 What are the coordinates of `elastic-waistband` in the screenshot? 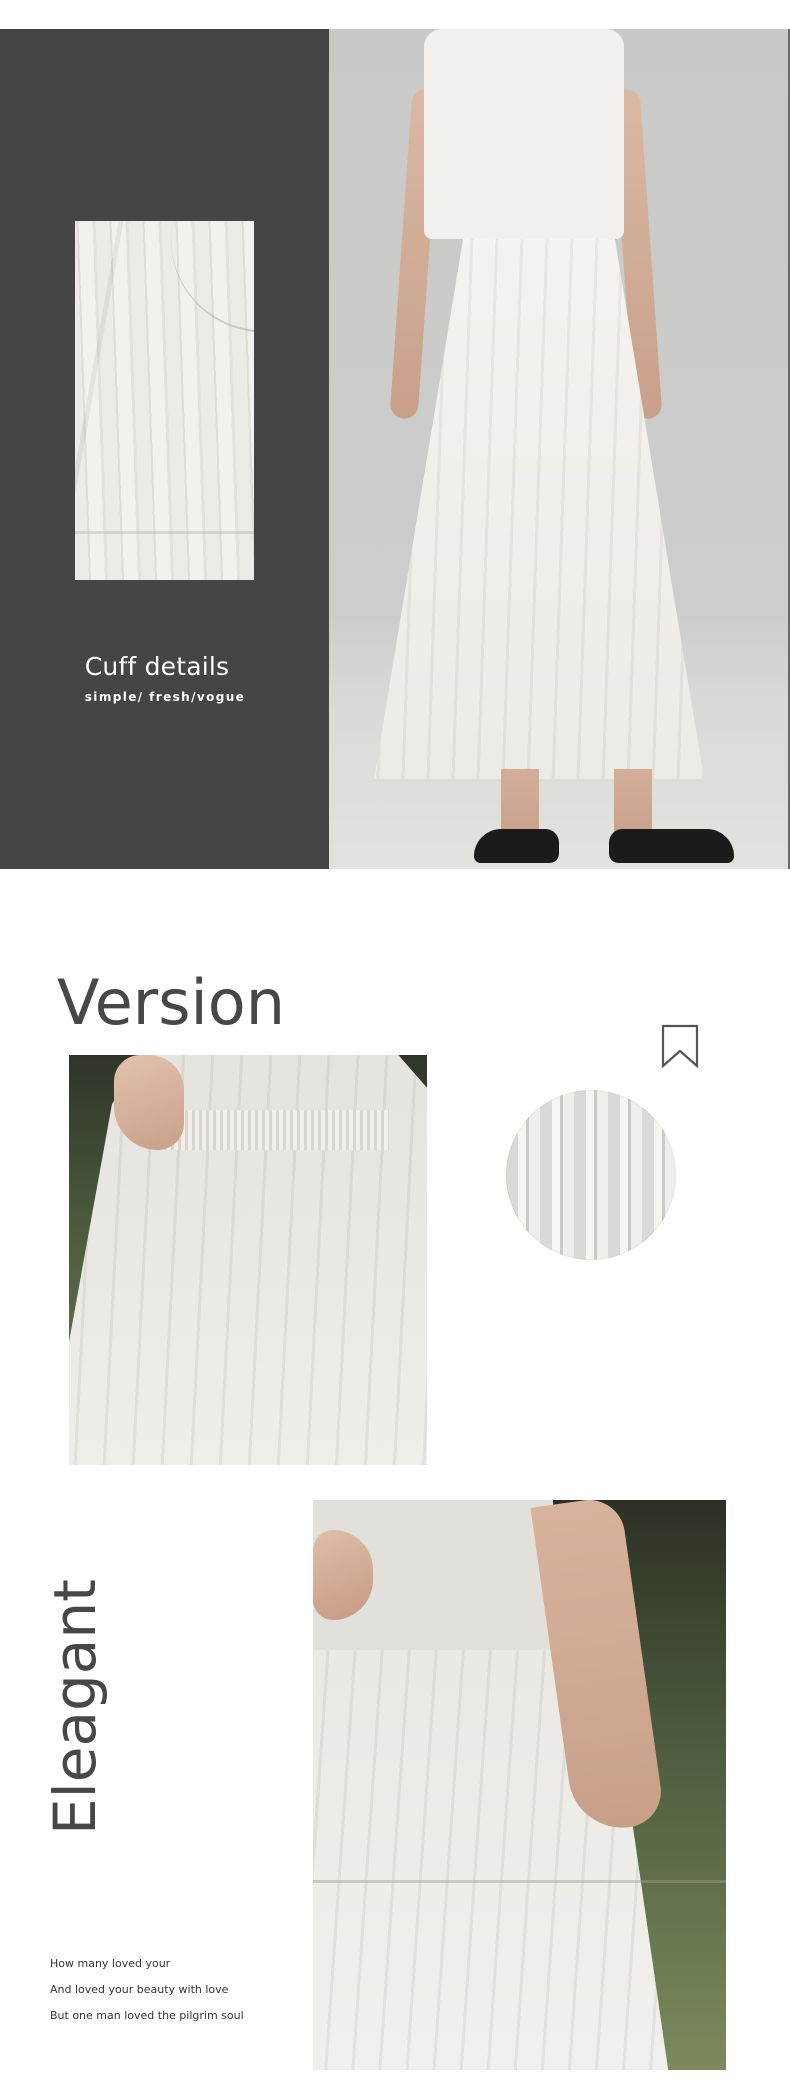 It's located at (276, 1130).